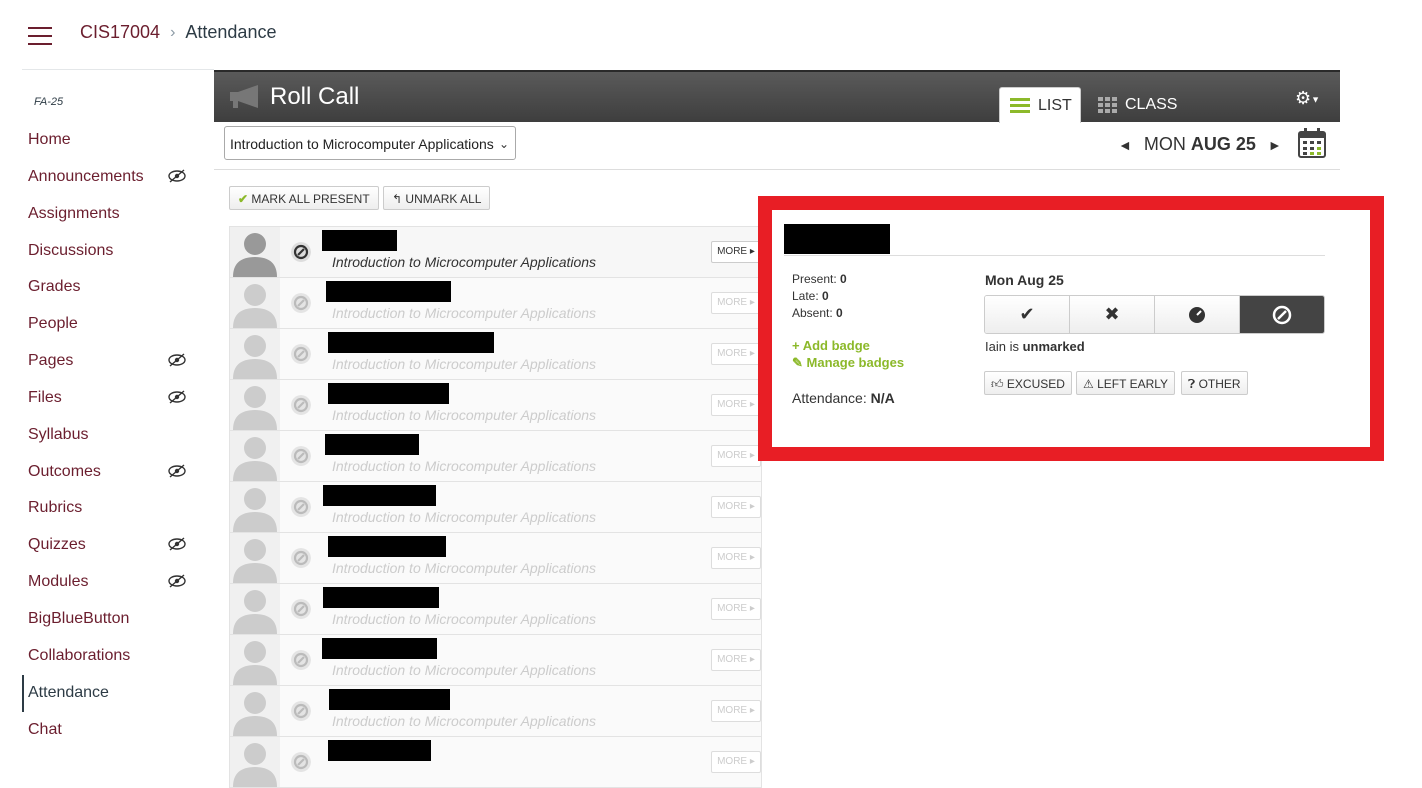 This screenshot has height=788, width=1422. I want to click on present-label: Present:, so click(814, 279).